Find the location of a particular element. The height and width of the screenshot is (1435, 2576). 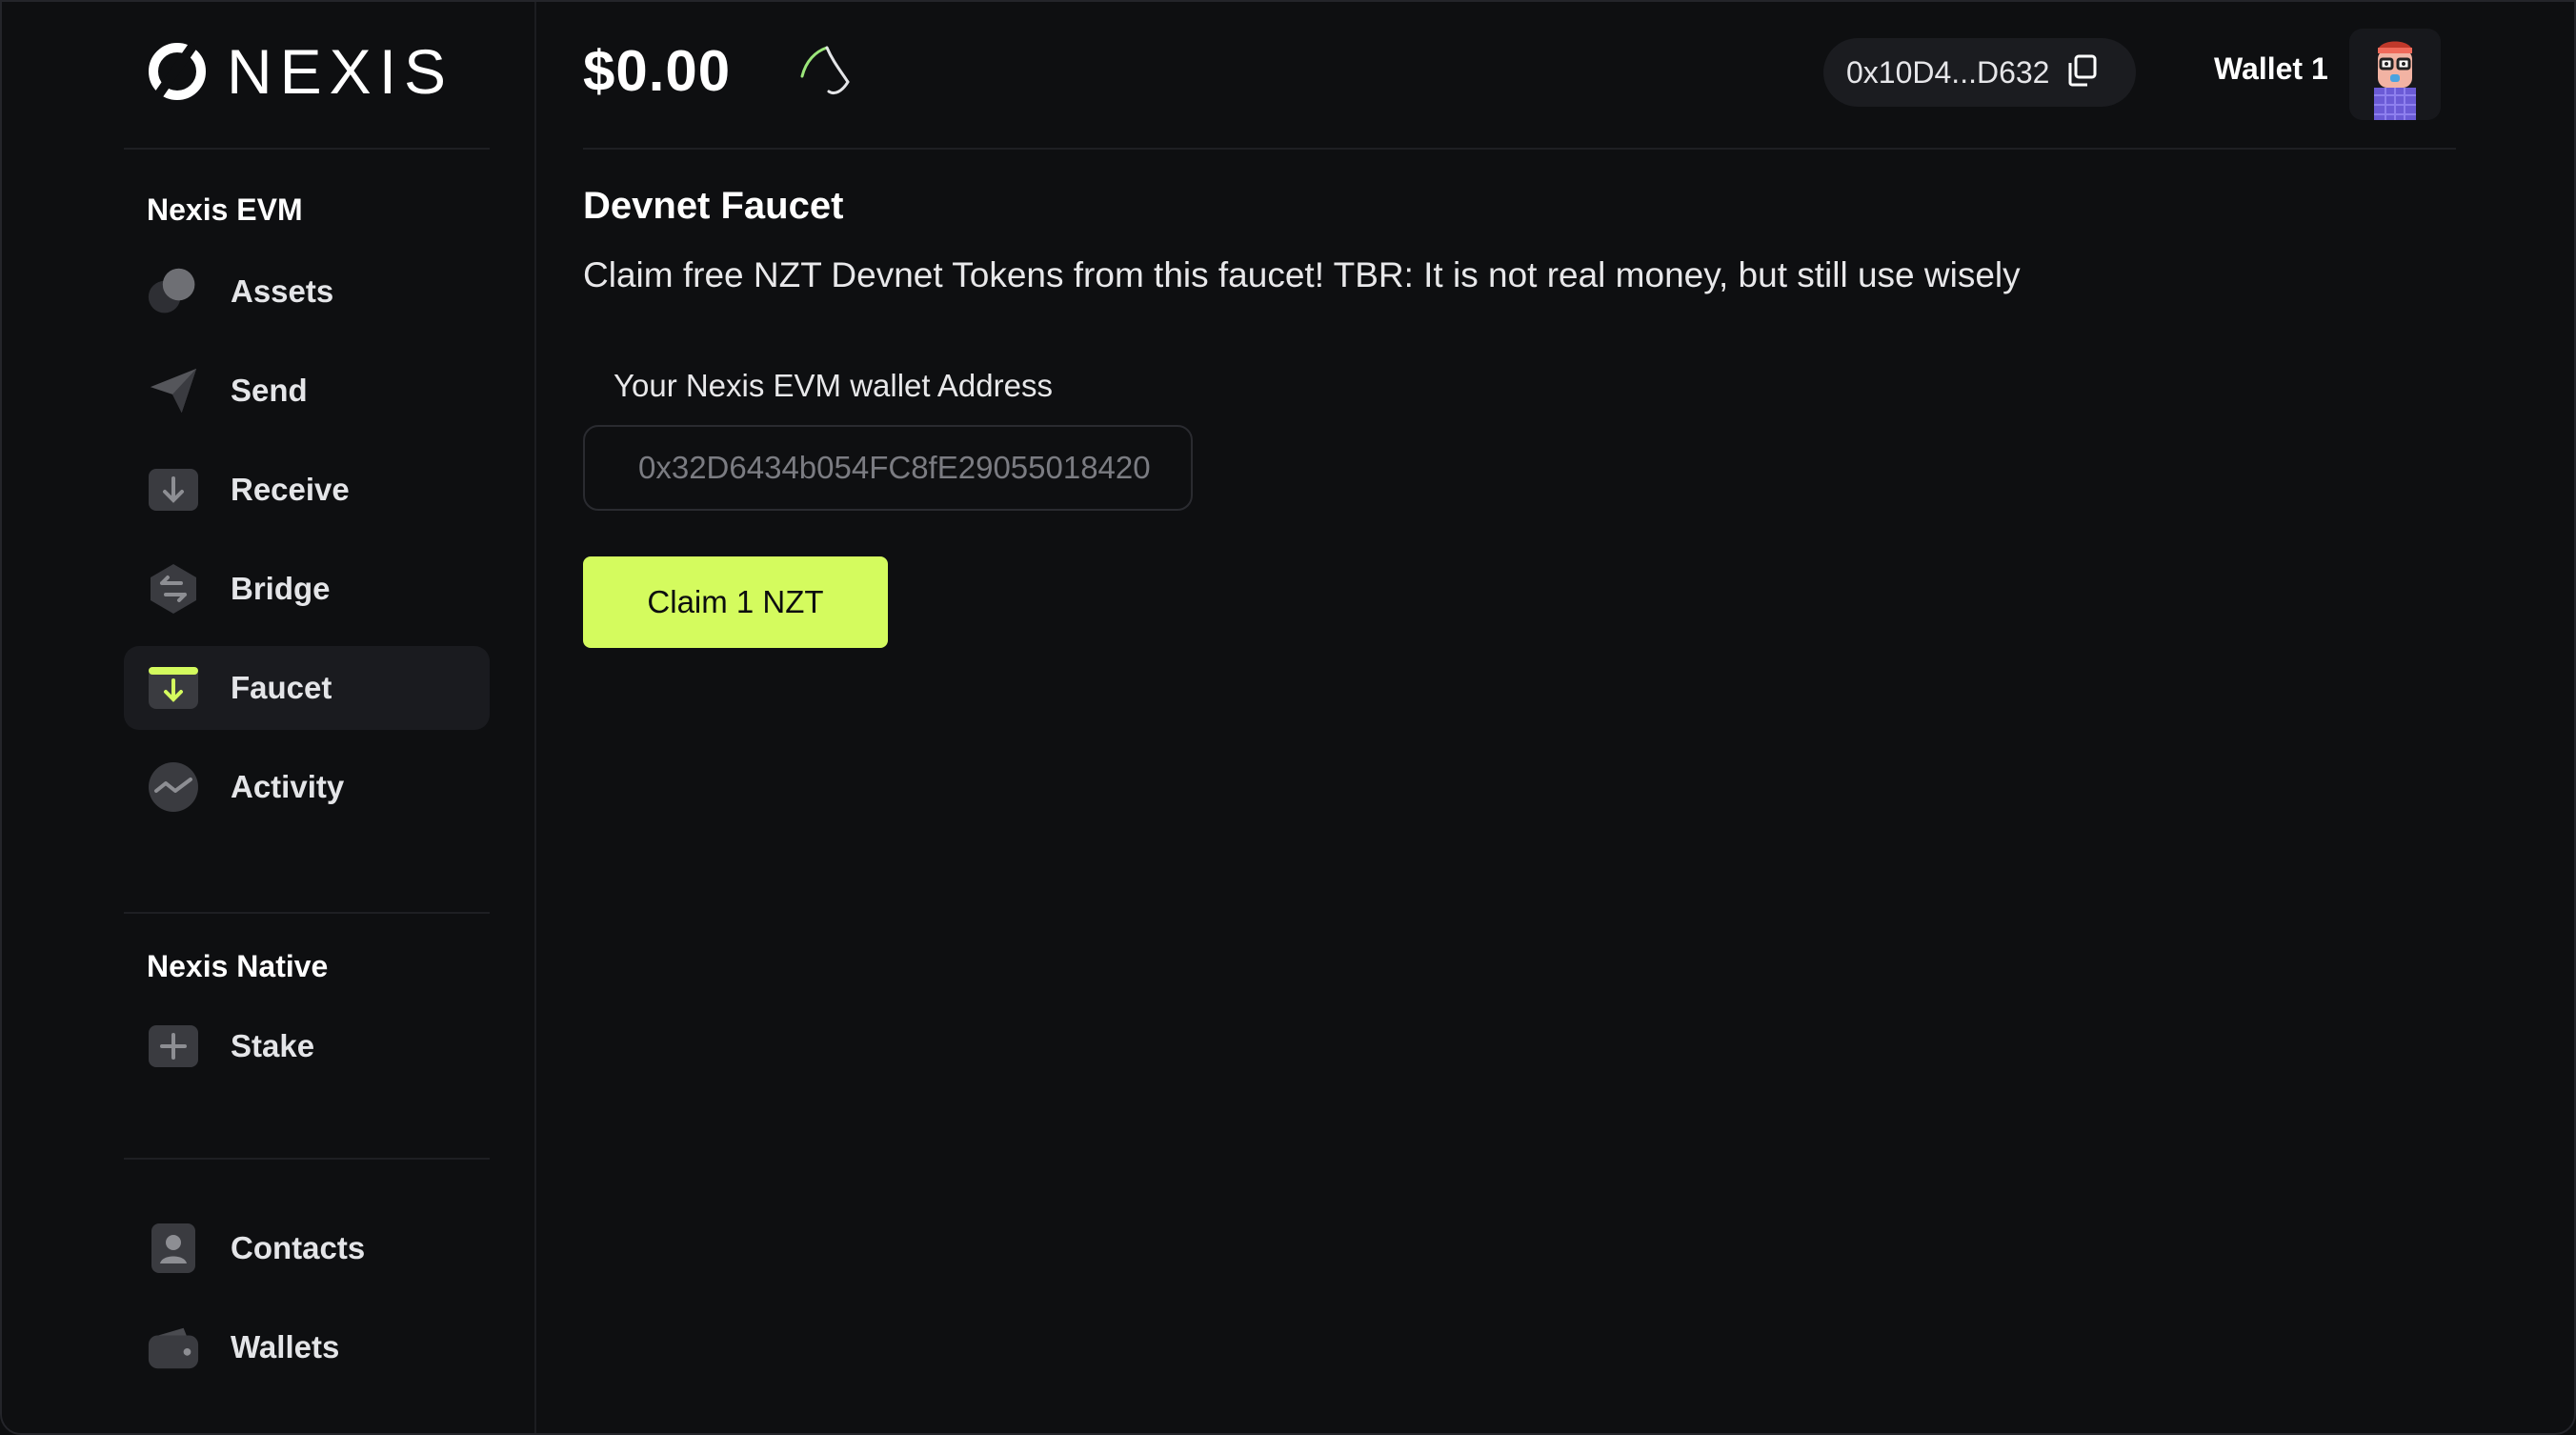

sidebar-item-stake: Stake is located at coordinates (307, 1046).